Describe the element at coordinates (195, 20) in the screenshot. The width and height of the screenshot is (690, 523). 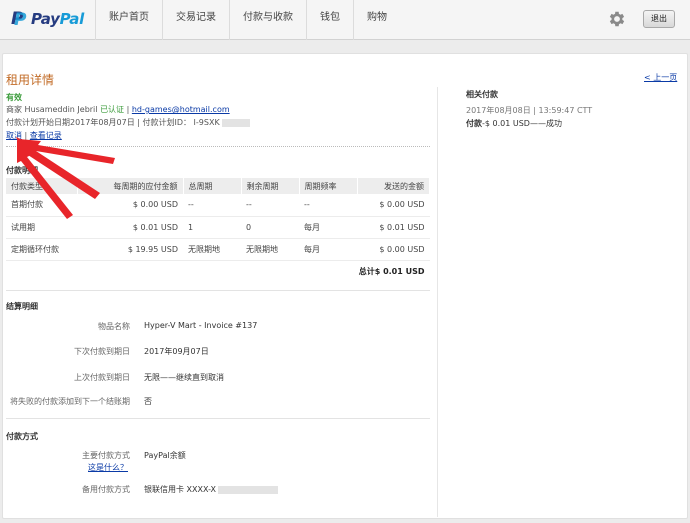
I see `nav-transactions: 交易记录` at that location.